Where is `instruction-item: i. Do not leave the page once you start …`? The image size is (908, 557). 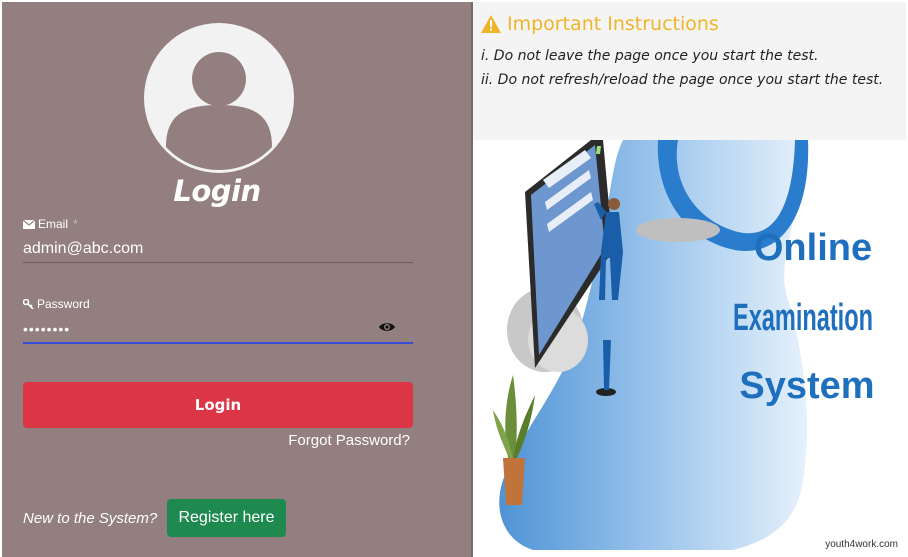
instruction-item: i. Do not leave the page once you start … is located at coordinates (650, 56).